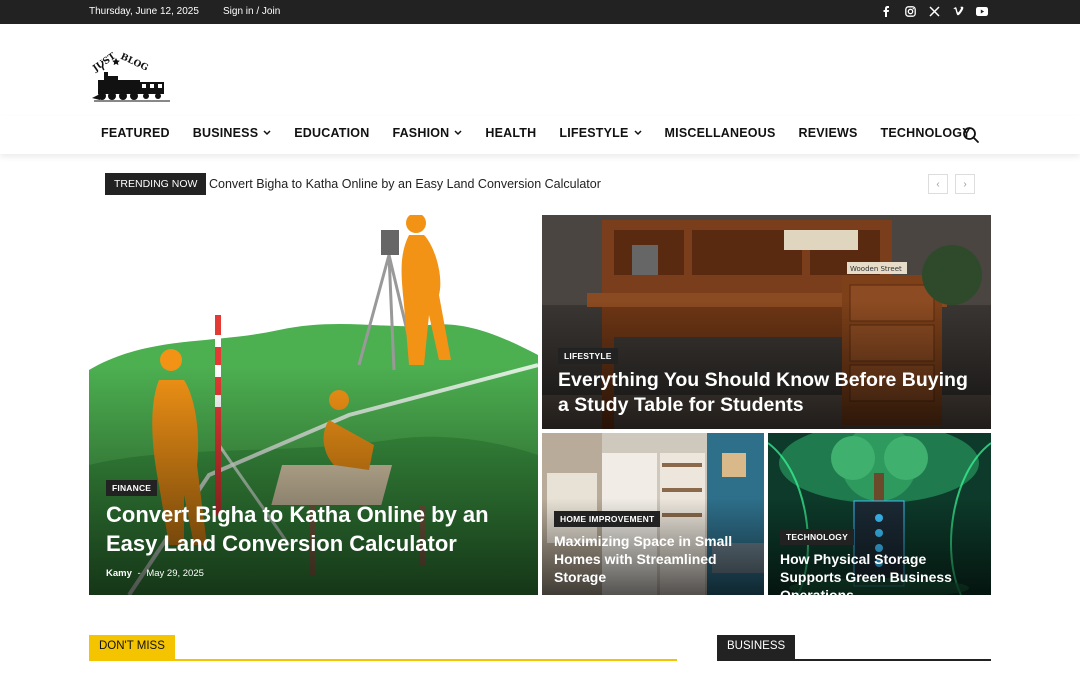 The image size is (1080, 675). What do you see at coordinates (982, 11) in the screenshot?
I see `youtube-icon` at bounding box center [982, 11].